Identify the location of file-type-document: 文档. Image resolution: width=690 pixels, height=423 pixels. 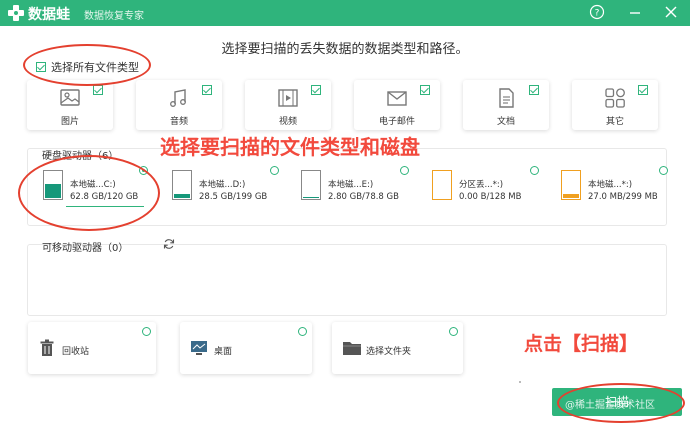
(506, 105).